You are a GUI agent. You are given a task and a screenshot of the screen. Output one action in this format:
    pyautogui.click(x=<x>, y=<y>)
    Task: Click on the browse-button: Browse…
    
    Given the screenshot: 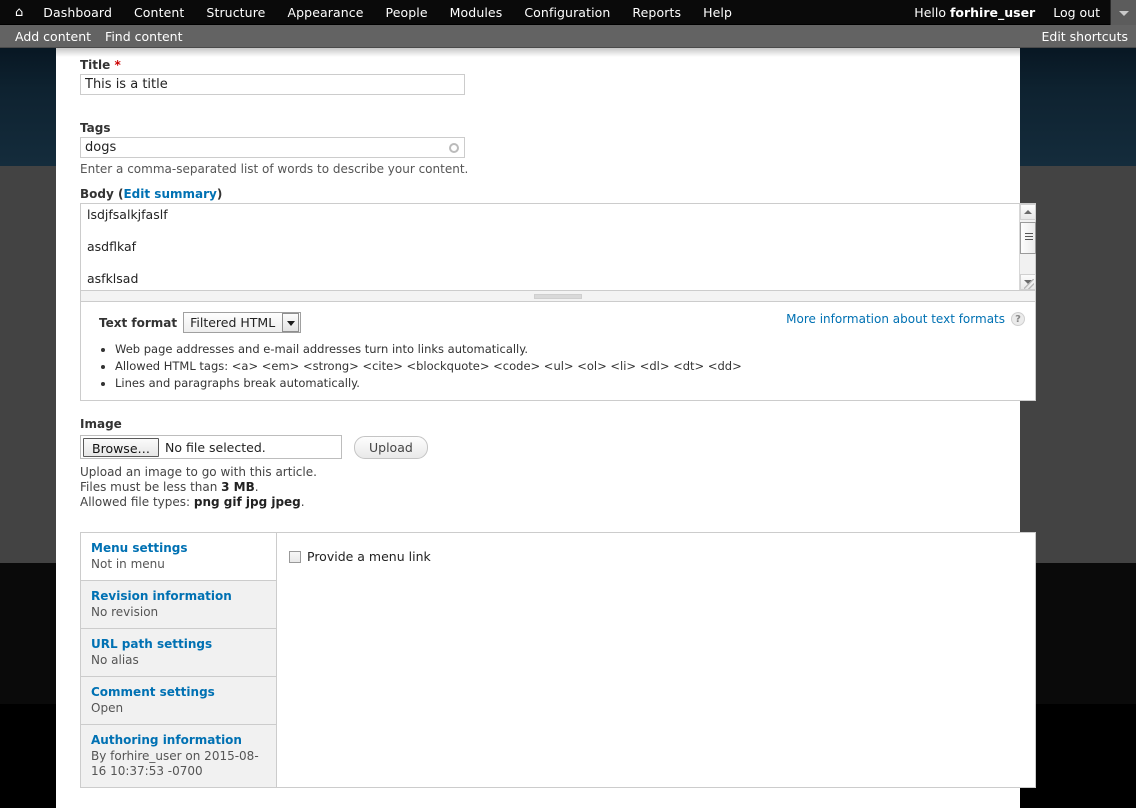 What is the action you would take?
    pyautogui.click(x=121, y=447)
    